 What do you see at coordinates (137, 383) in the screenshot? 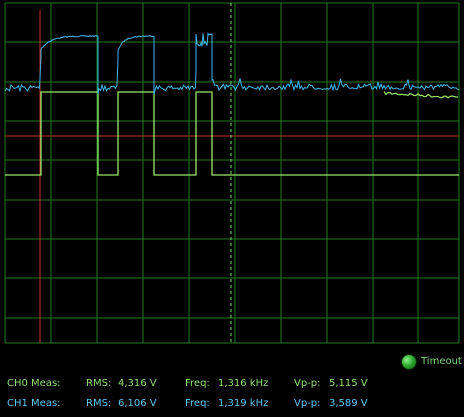
I see `ch0-rms-value: 4,316 V` at bounding box center [137, 383].